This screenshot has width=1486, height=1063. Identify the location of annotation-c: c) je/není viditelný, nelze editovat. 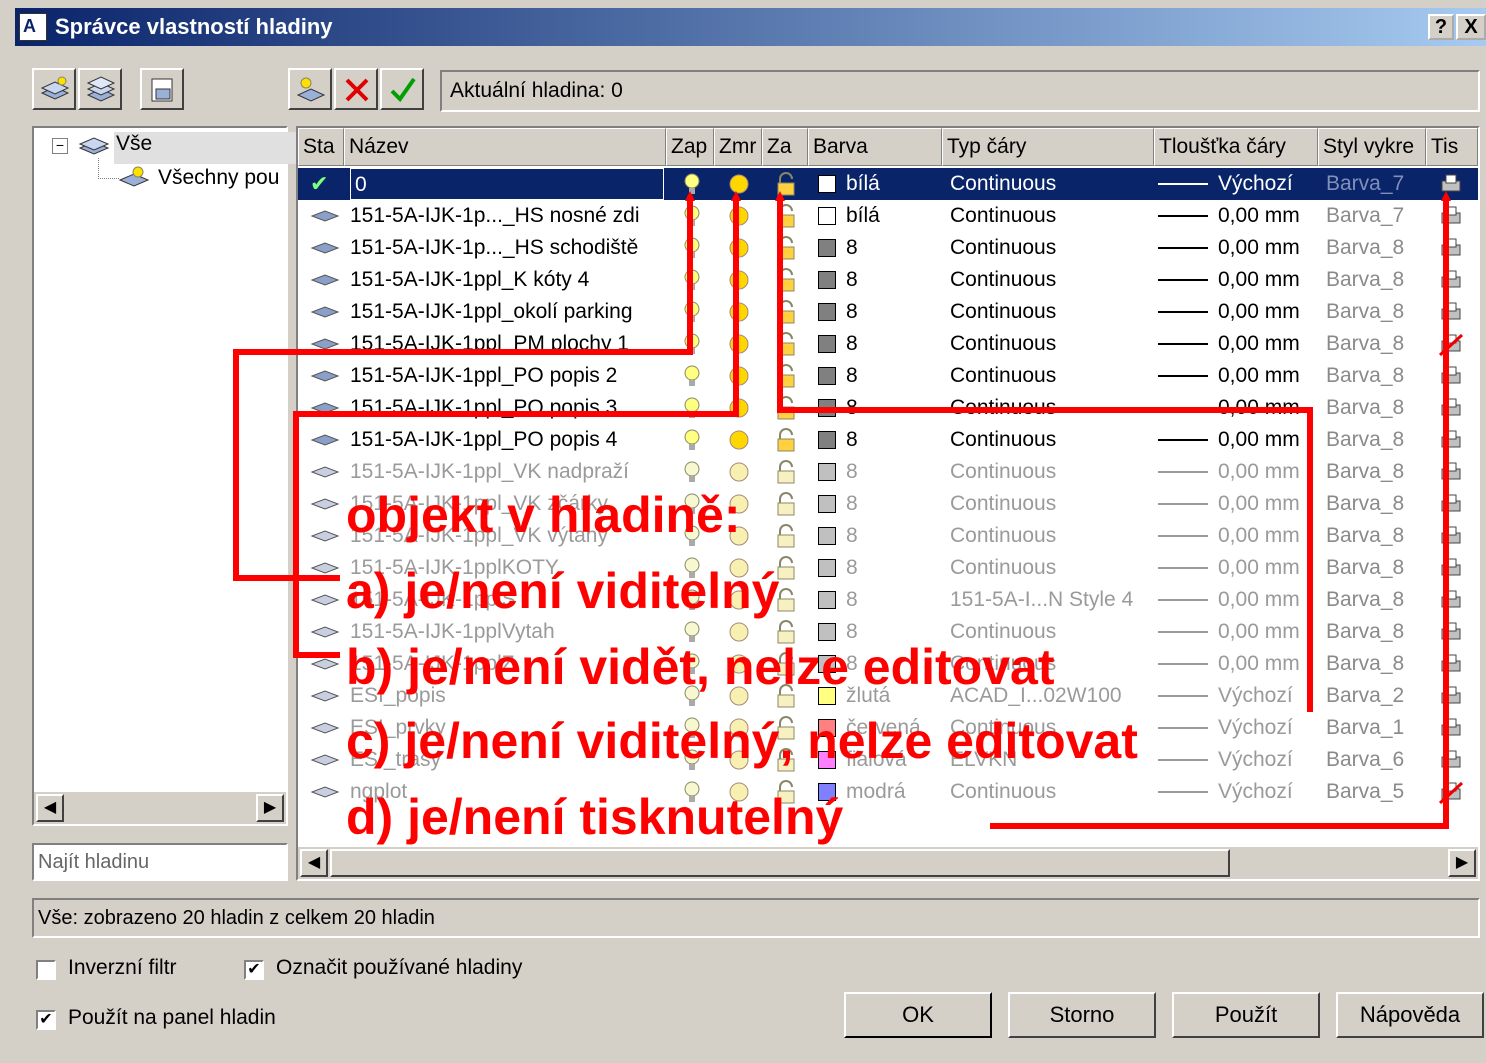
(742, 741).